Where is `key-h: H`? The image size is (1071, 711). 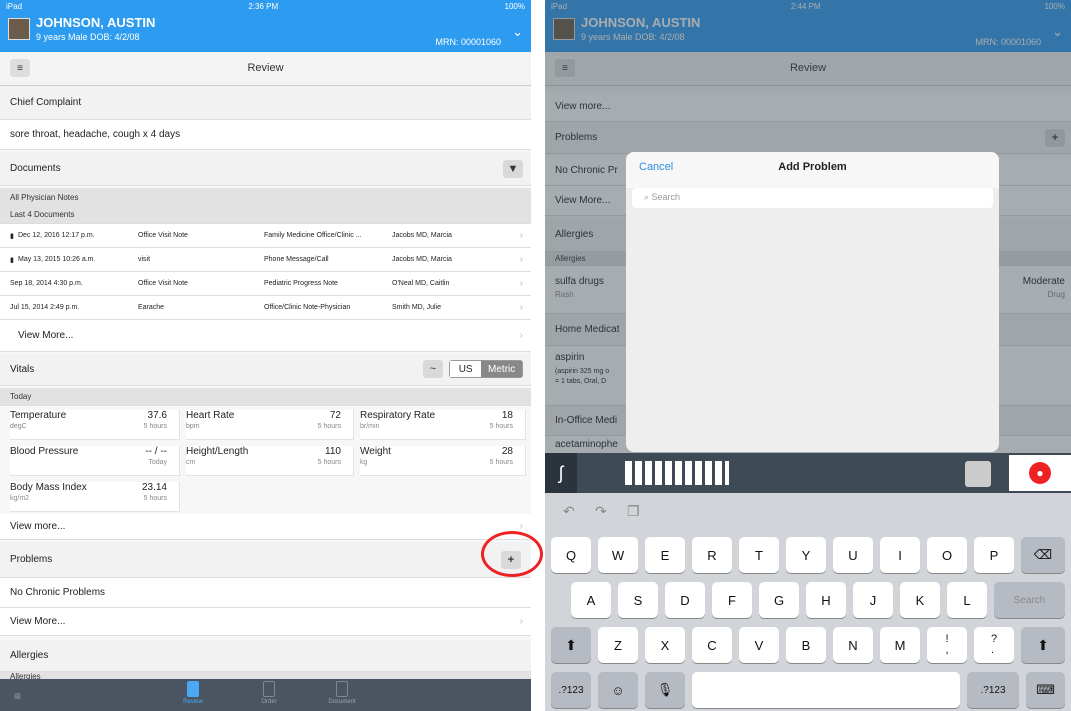
key-h: H is located at coordinates (826, 600).